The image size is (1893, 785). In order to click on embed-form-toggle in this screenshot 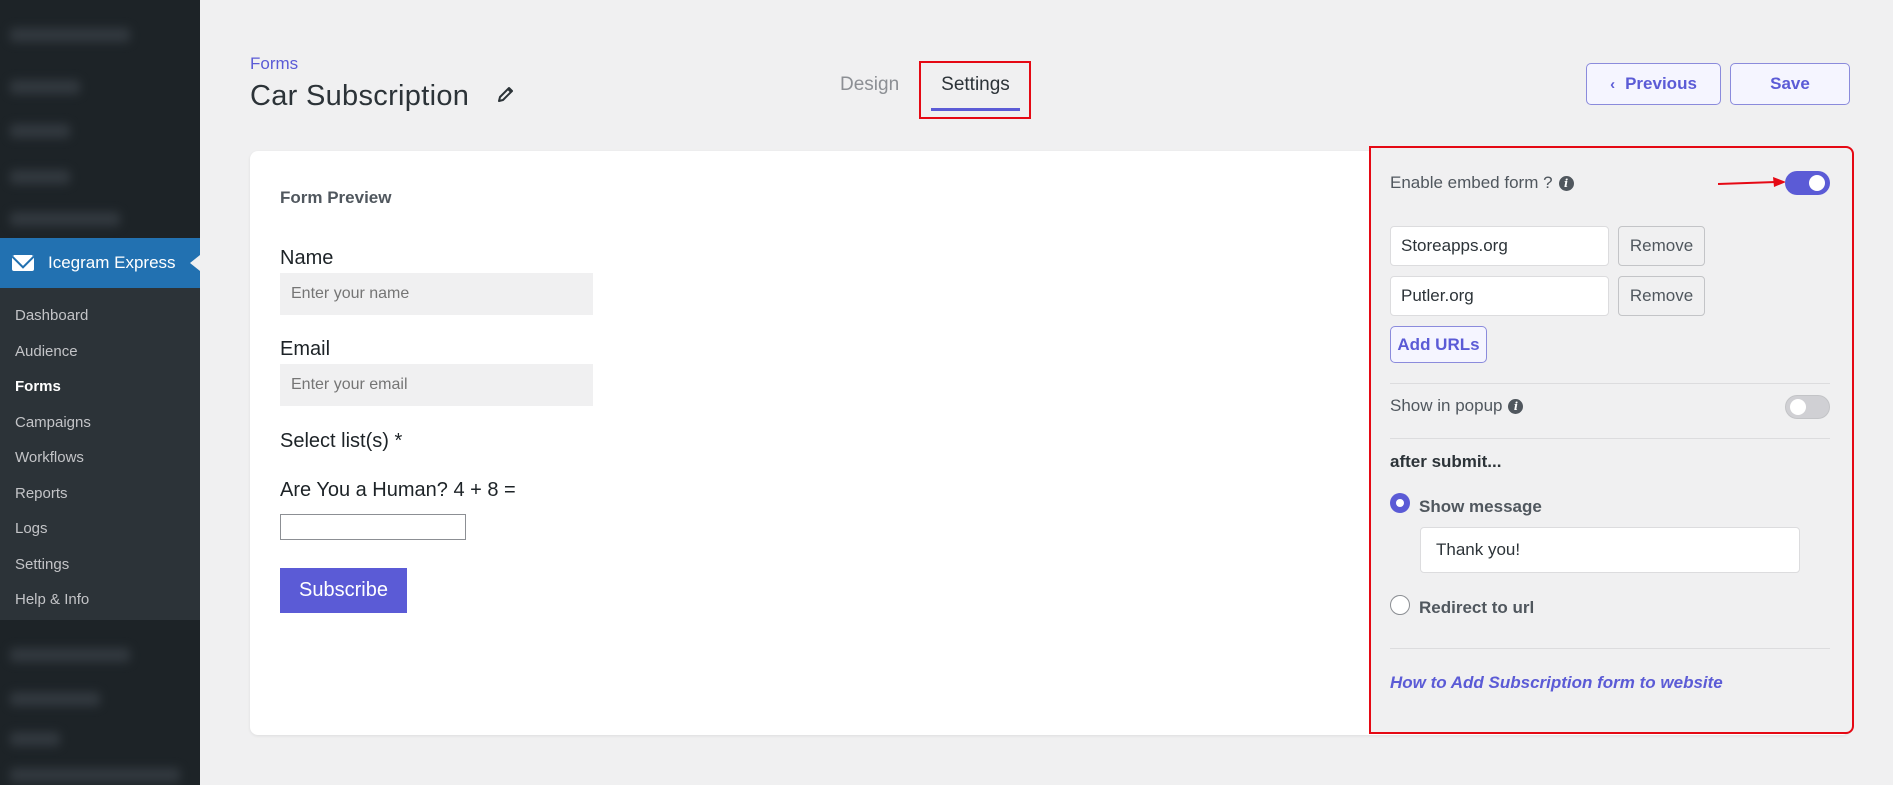, I will do `click(1807, 183)`.